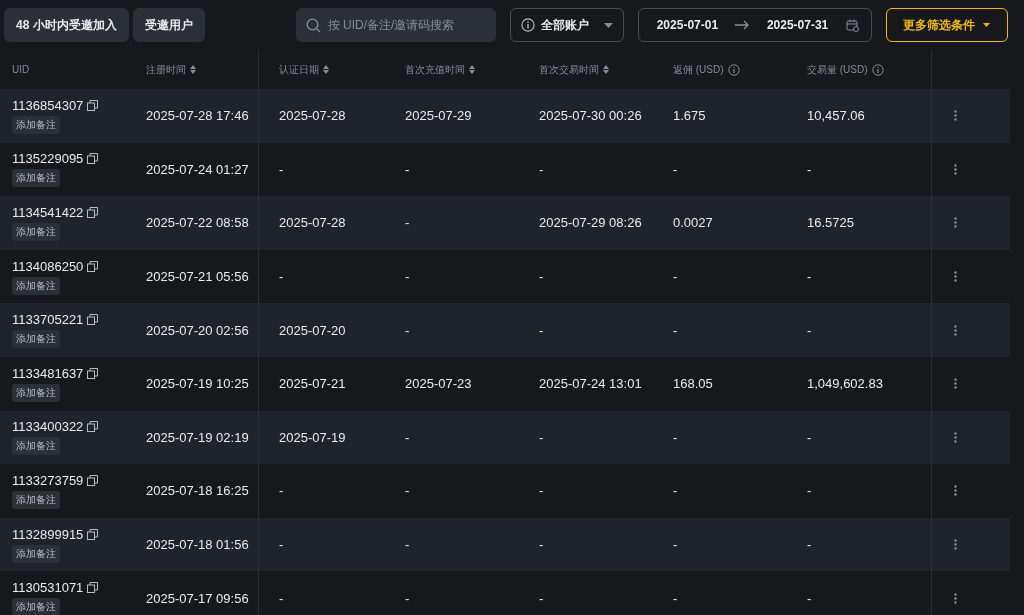 The height and width of the screenshot is (615, 1024). Describe the element at coordinates (197, 330) in the screenshot. I see `table-cell: 2025-07-20 02:56` at that location.